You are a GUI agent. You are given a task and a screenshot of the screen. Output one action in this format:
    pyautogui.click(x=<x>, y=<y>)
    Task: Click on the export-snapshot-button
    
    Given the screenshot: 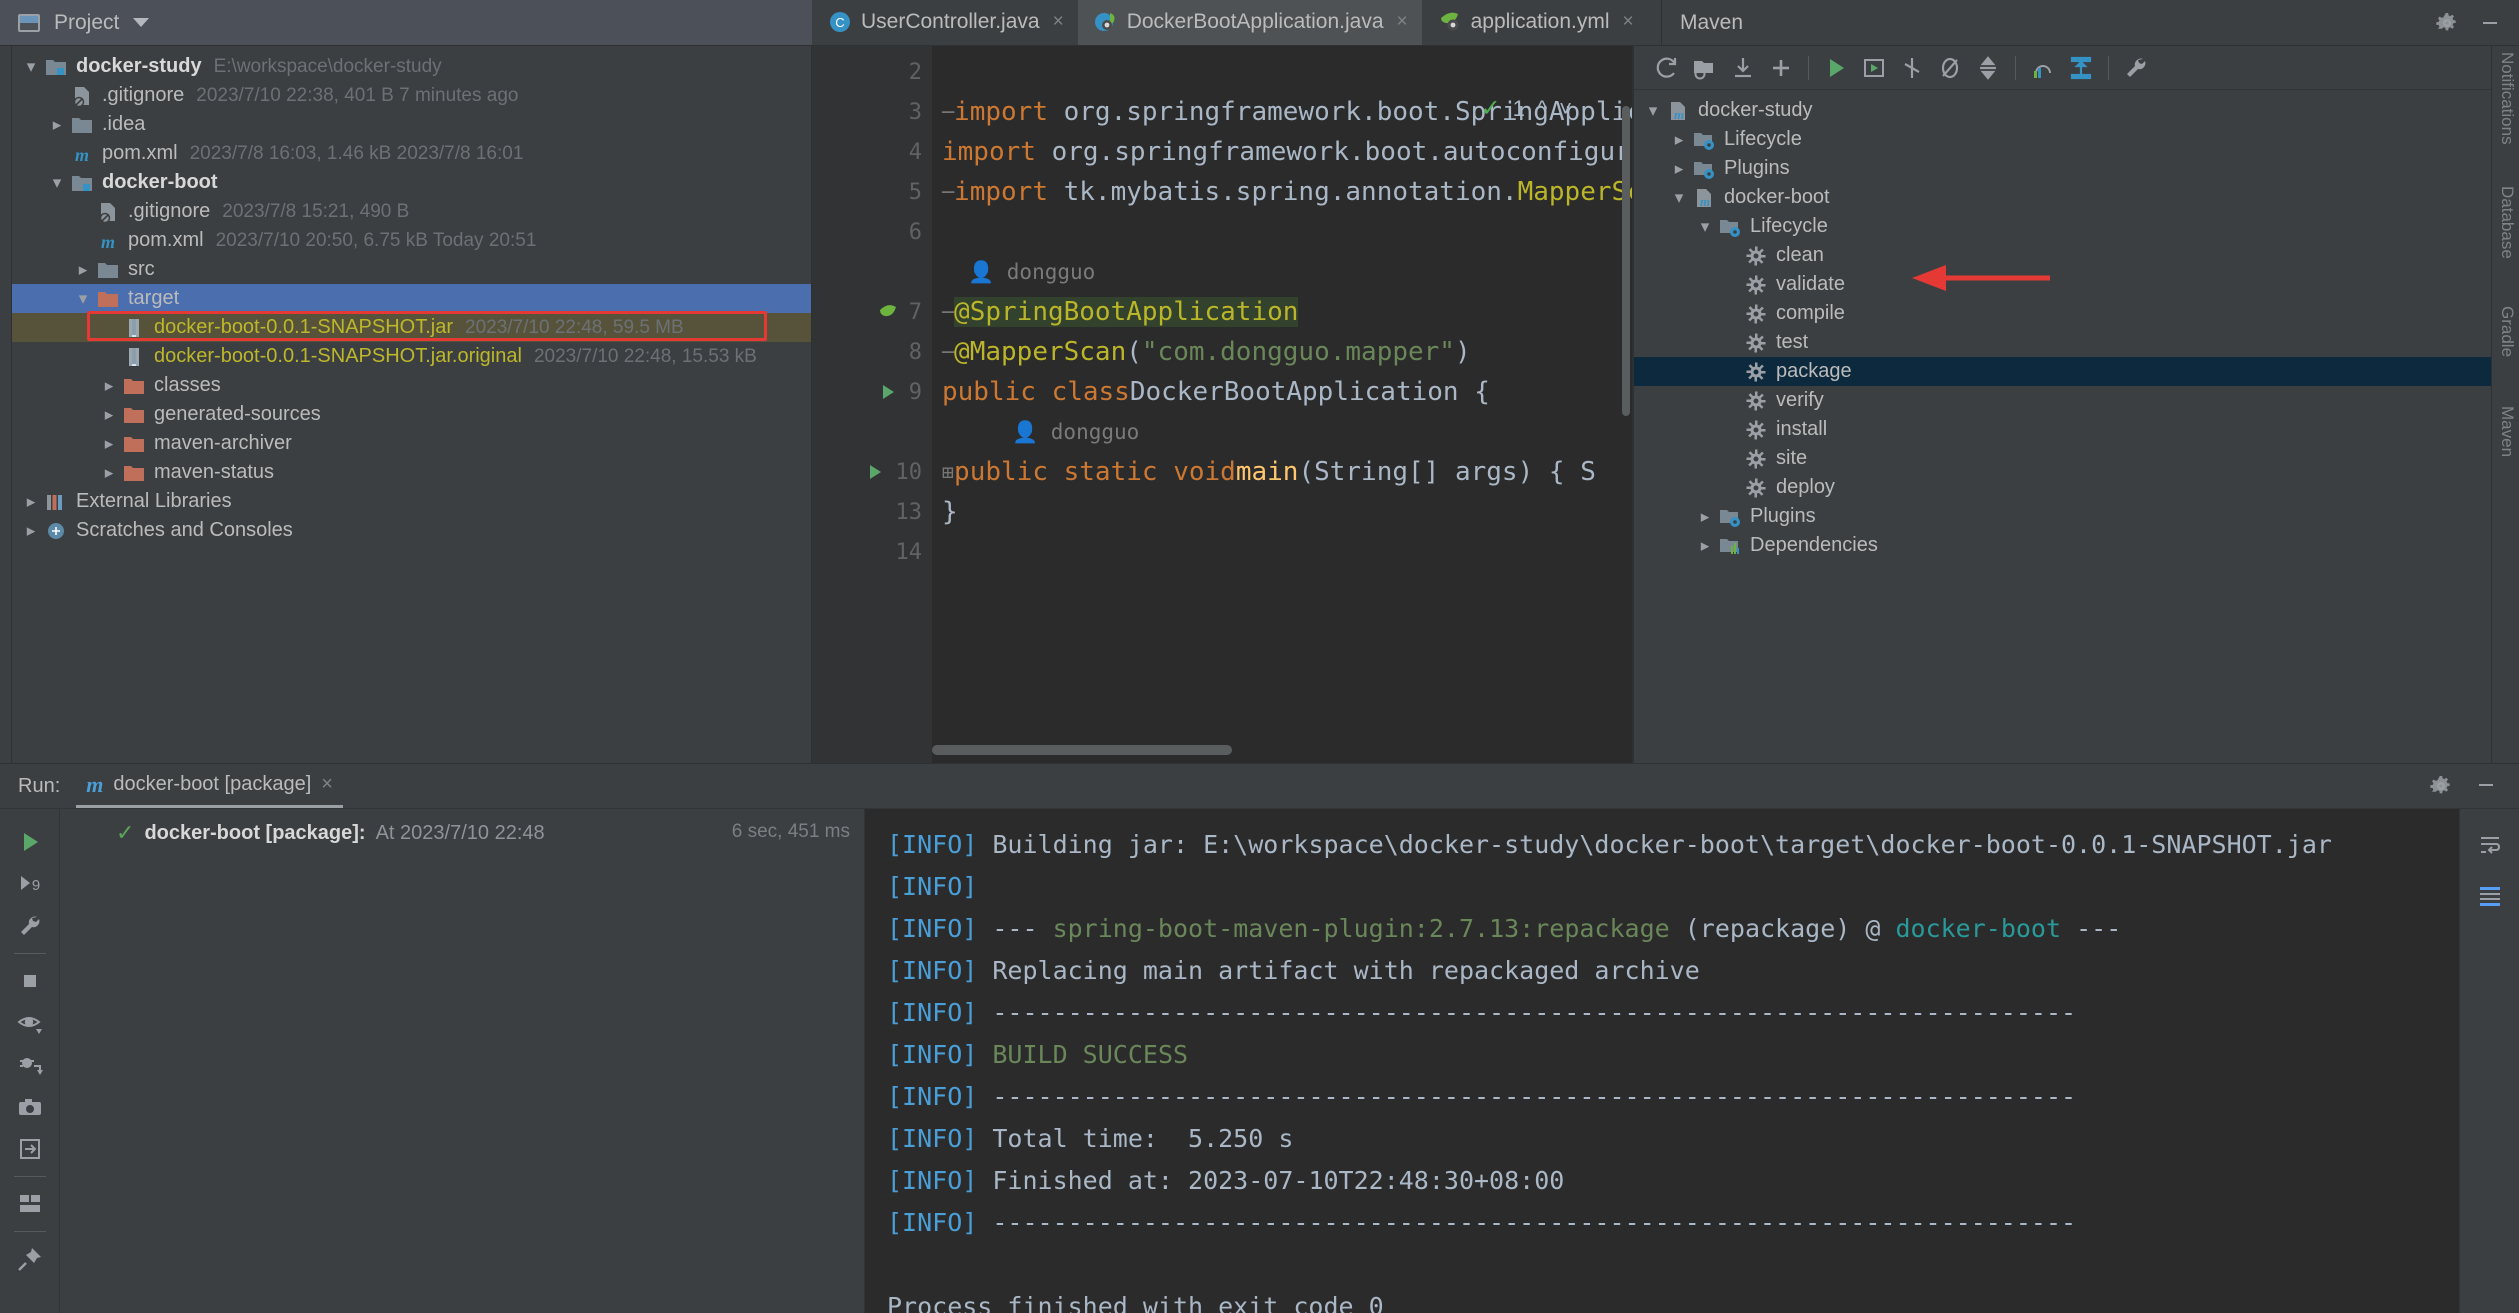 What is the action you would take?
    pyautogui.click(x=30, y=1107)
    